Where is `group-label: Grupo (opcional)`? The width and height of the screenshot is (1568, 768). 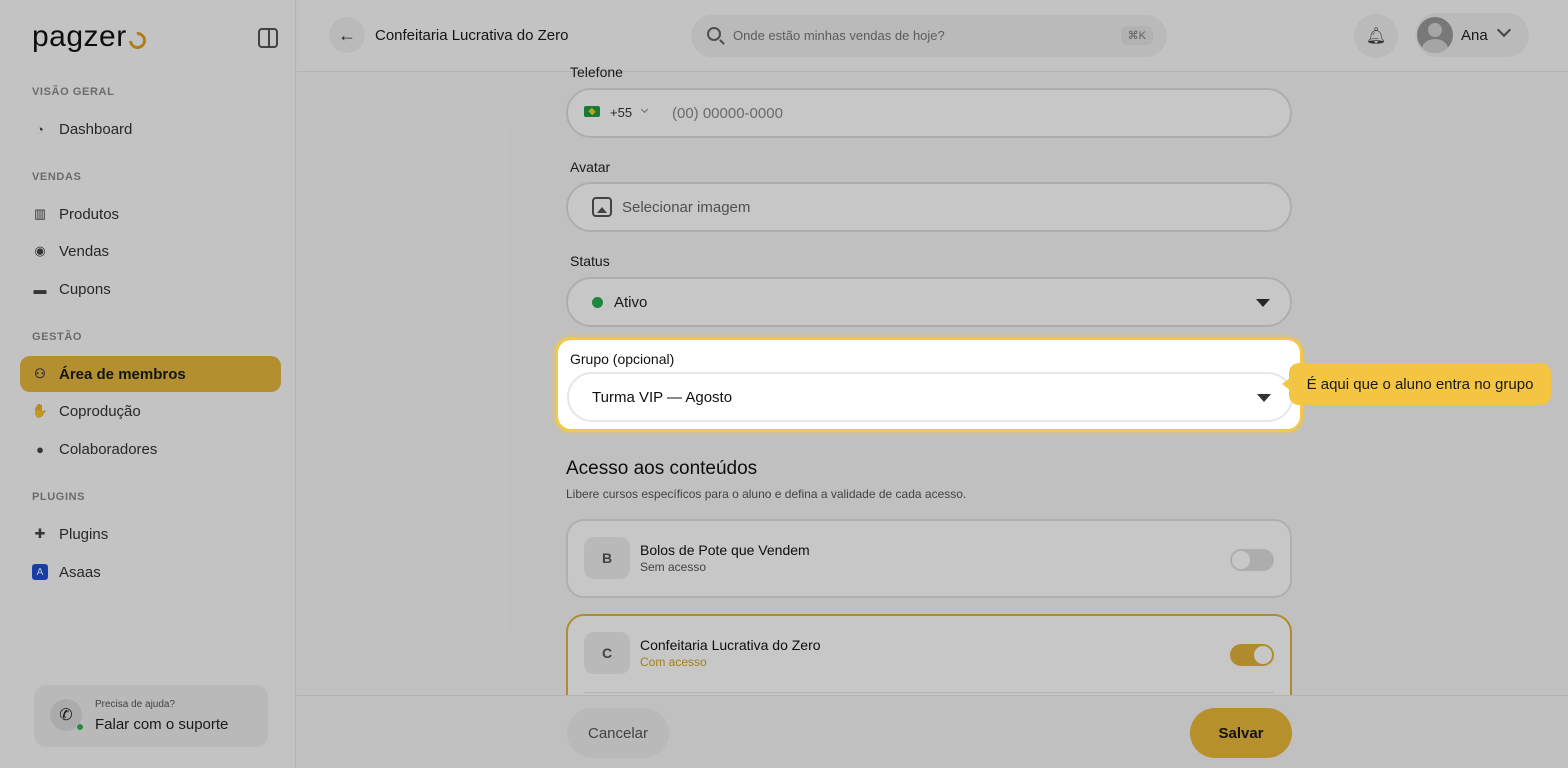 group-label: Grupo (opcional) is located at coordinates (622, 359).